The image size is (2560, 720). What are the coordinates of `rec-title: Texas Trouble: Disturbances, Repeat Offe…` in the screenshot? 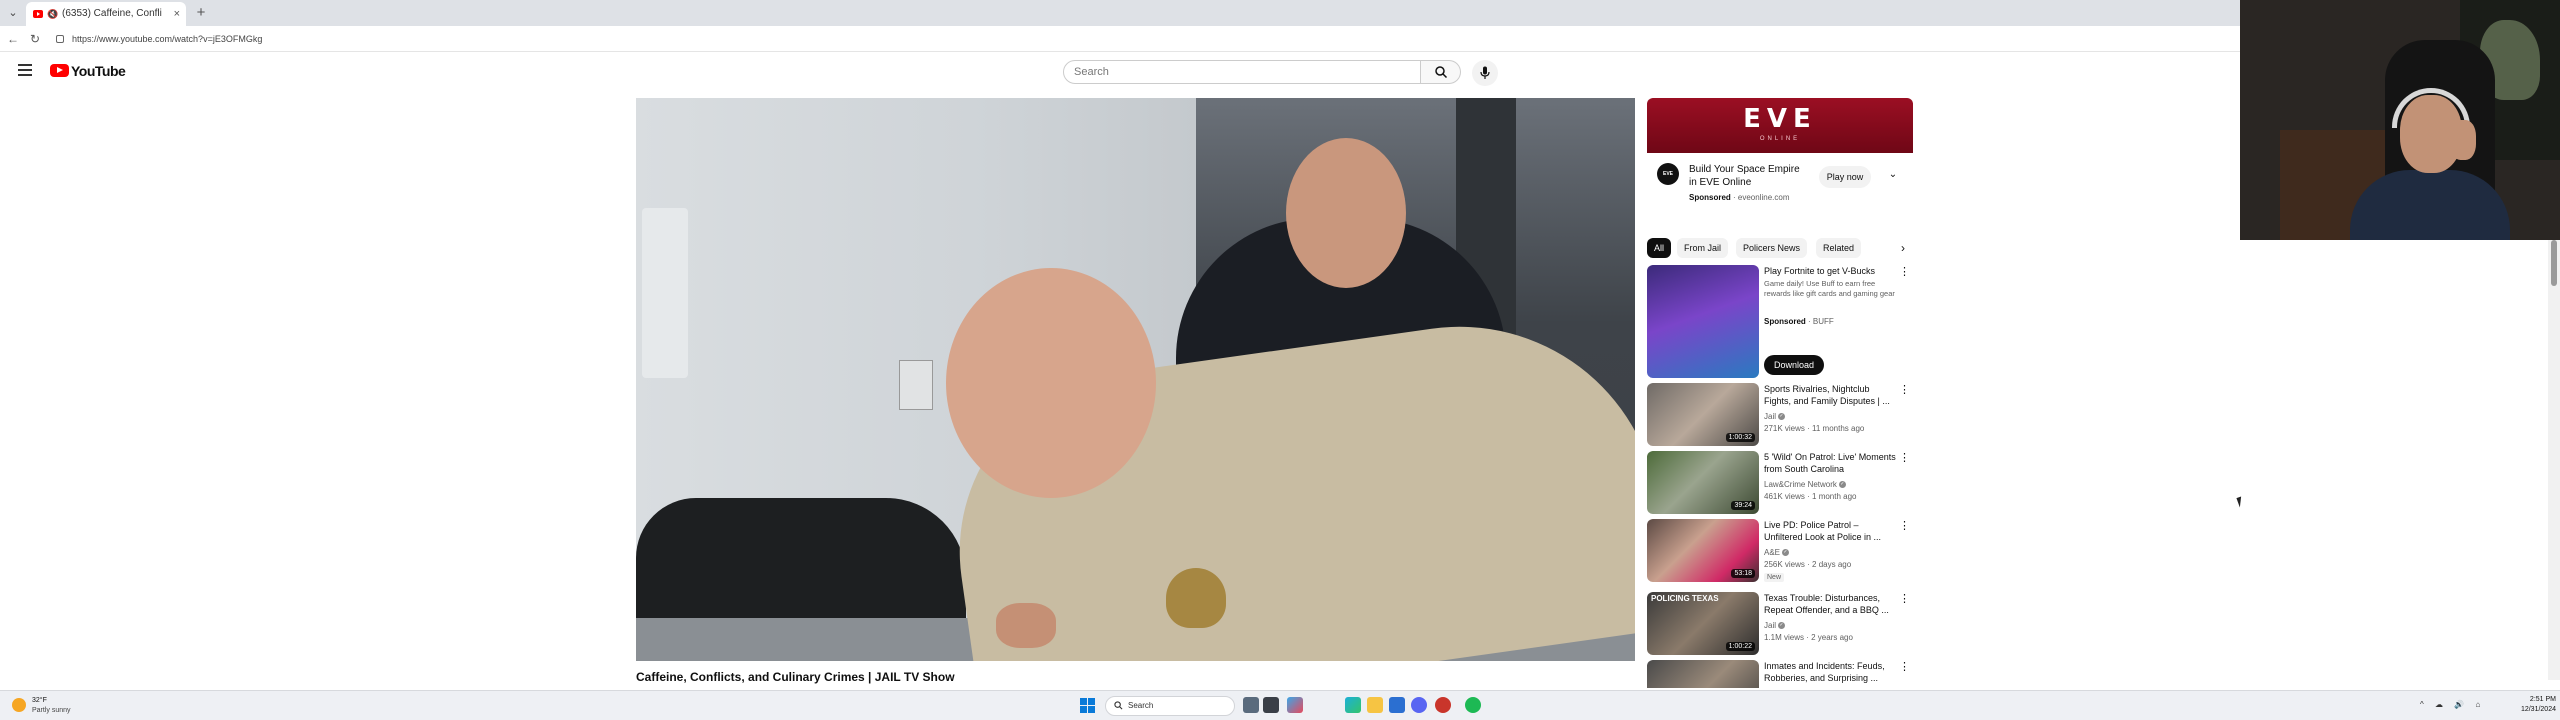 It's located at (1830, 604).